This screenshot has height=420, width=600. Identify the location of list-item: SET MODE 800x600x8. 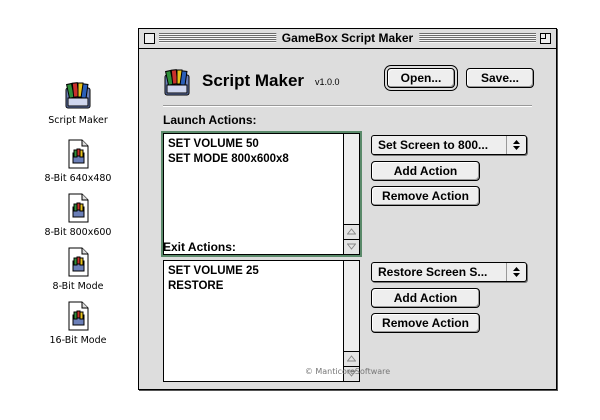
(254, 159).